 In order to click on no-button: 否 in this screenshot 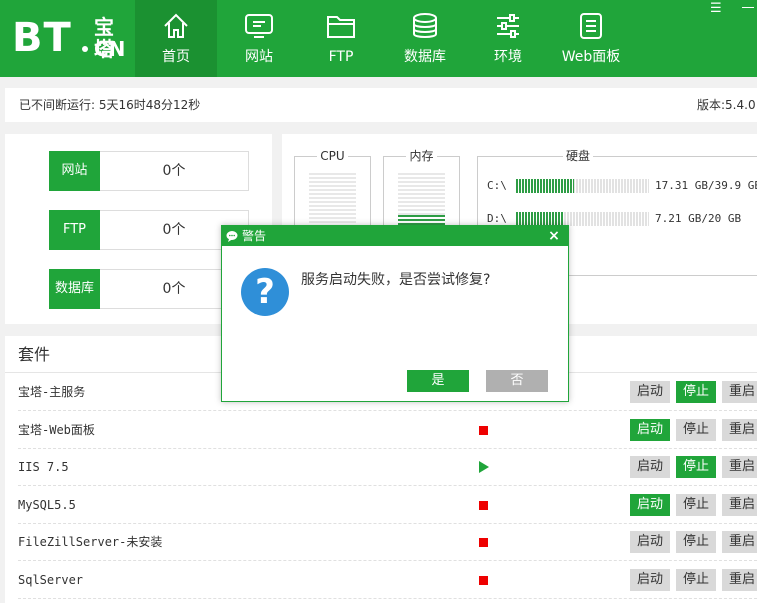, I will do `click(517, 381)`.